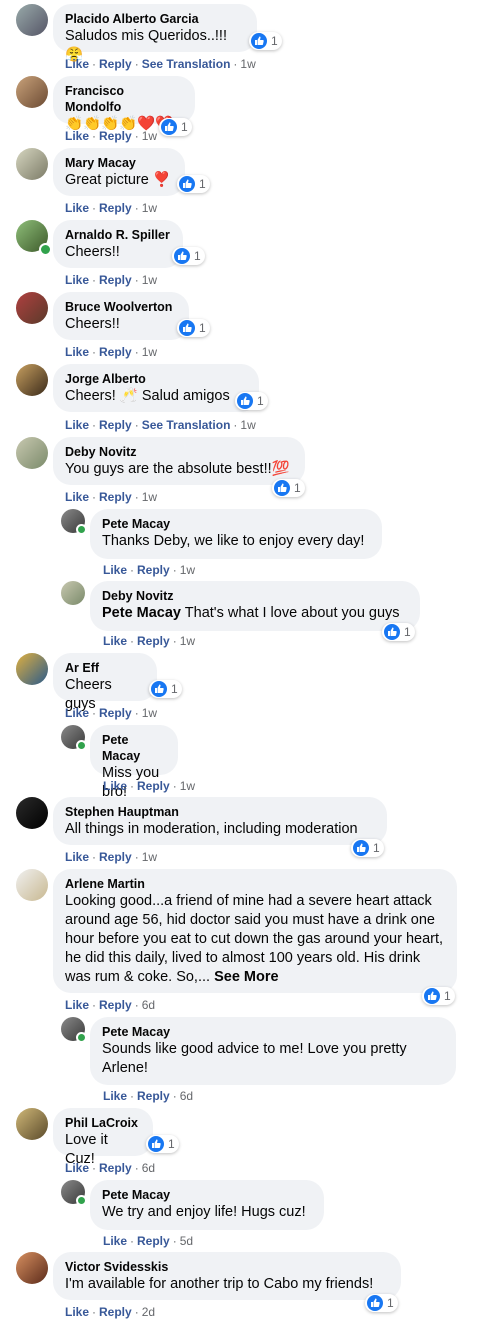  I want to click on comment-author: Francisco Mondolfo, so click(124, 99).